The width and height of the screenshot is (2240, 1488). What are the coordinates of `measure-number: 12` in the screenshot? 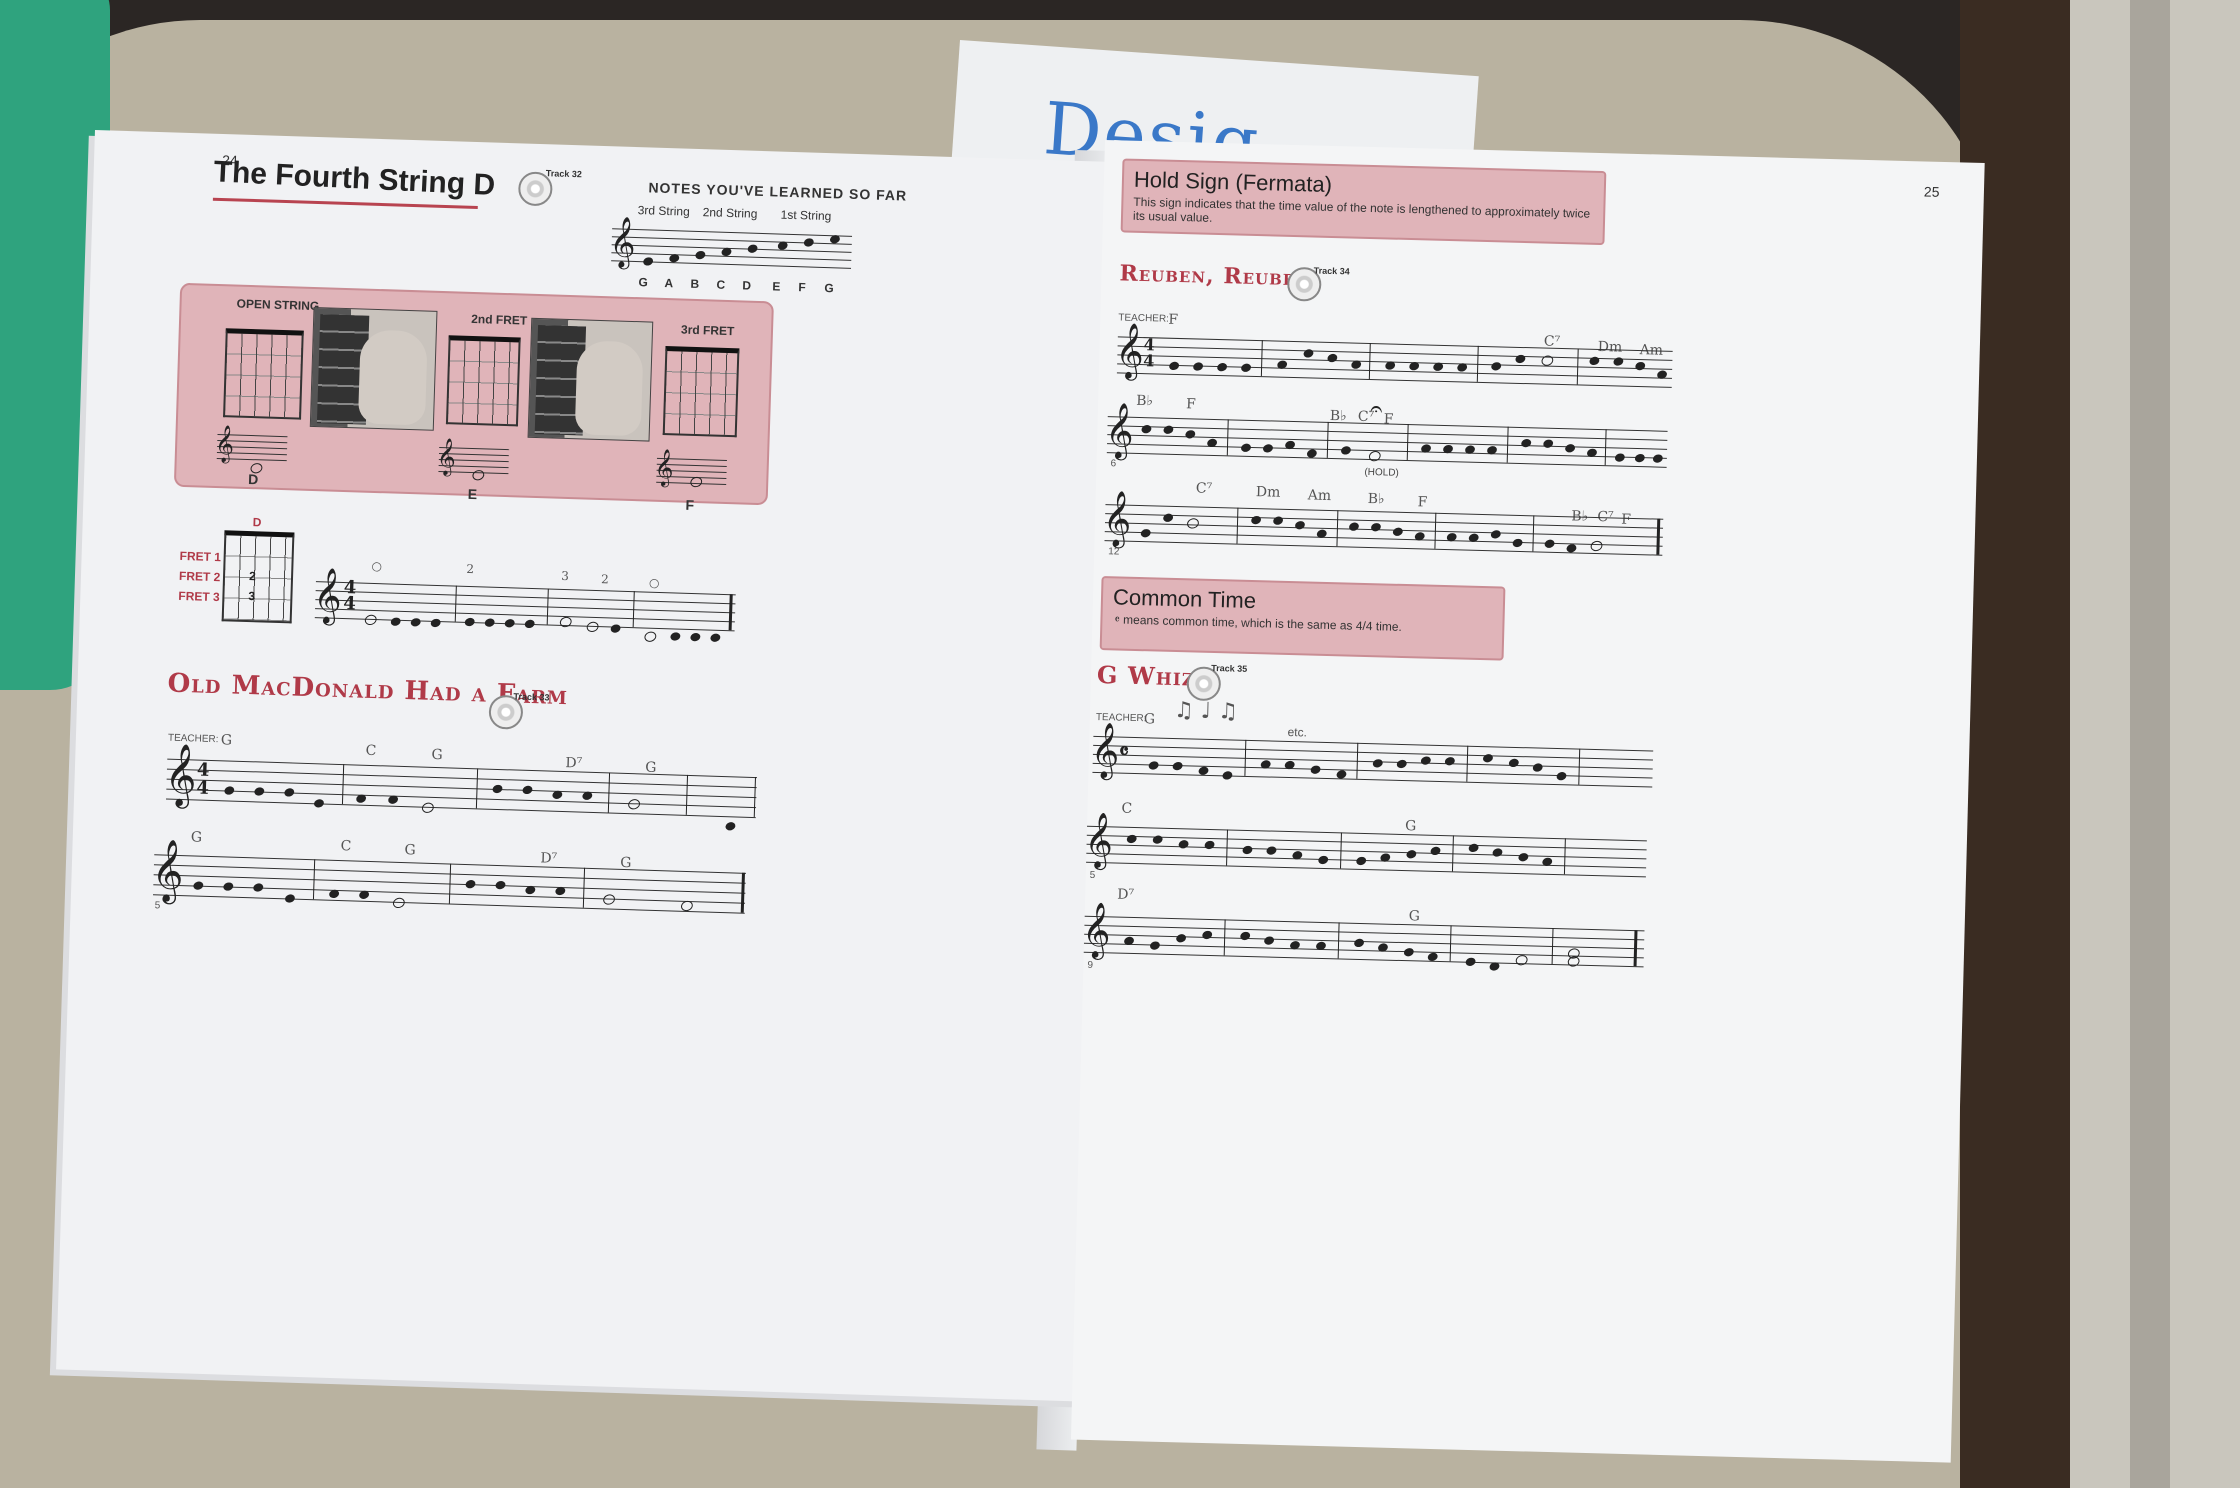 It's located at (1114, 552).